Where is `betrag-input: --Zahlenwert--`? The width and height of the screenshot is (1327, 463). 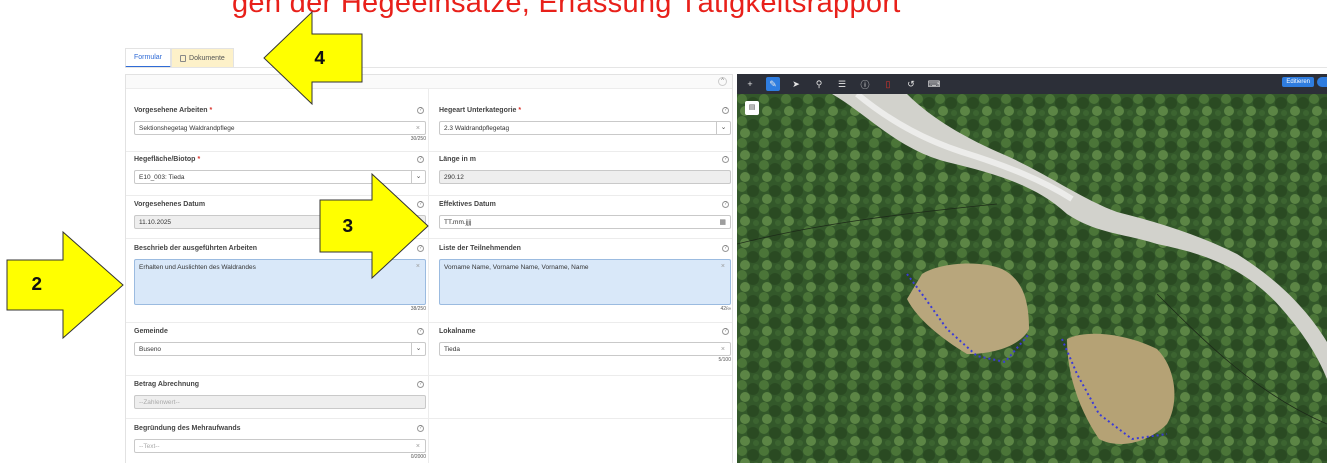
betrag-input: --Zahlenwert-- is located at coordinates (280, 402).